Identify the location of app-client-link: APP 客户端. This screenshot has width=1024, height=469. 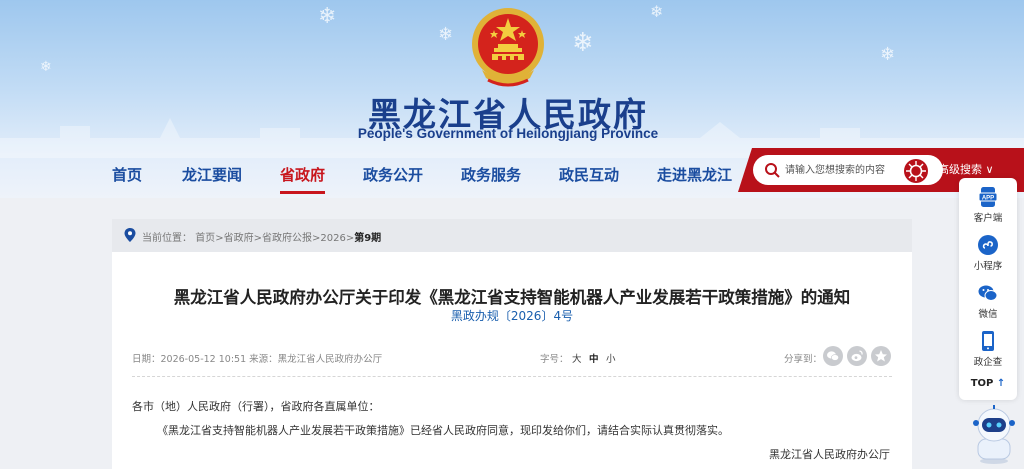
(988, 208).